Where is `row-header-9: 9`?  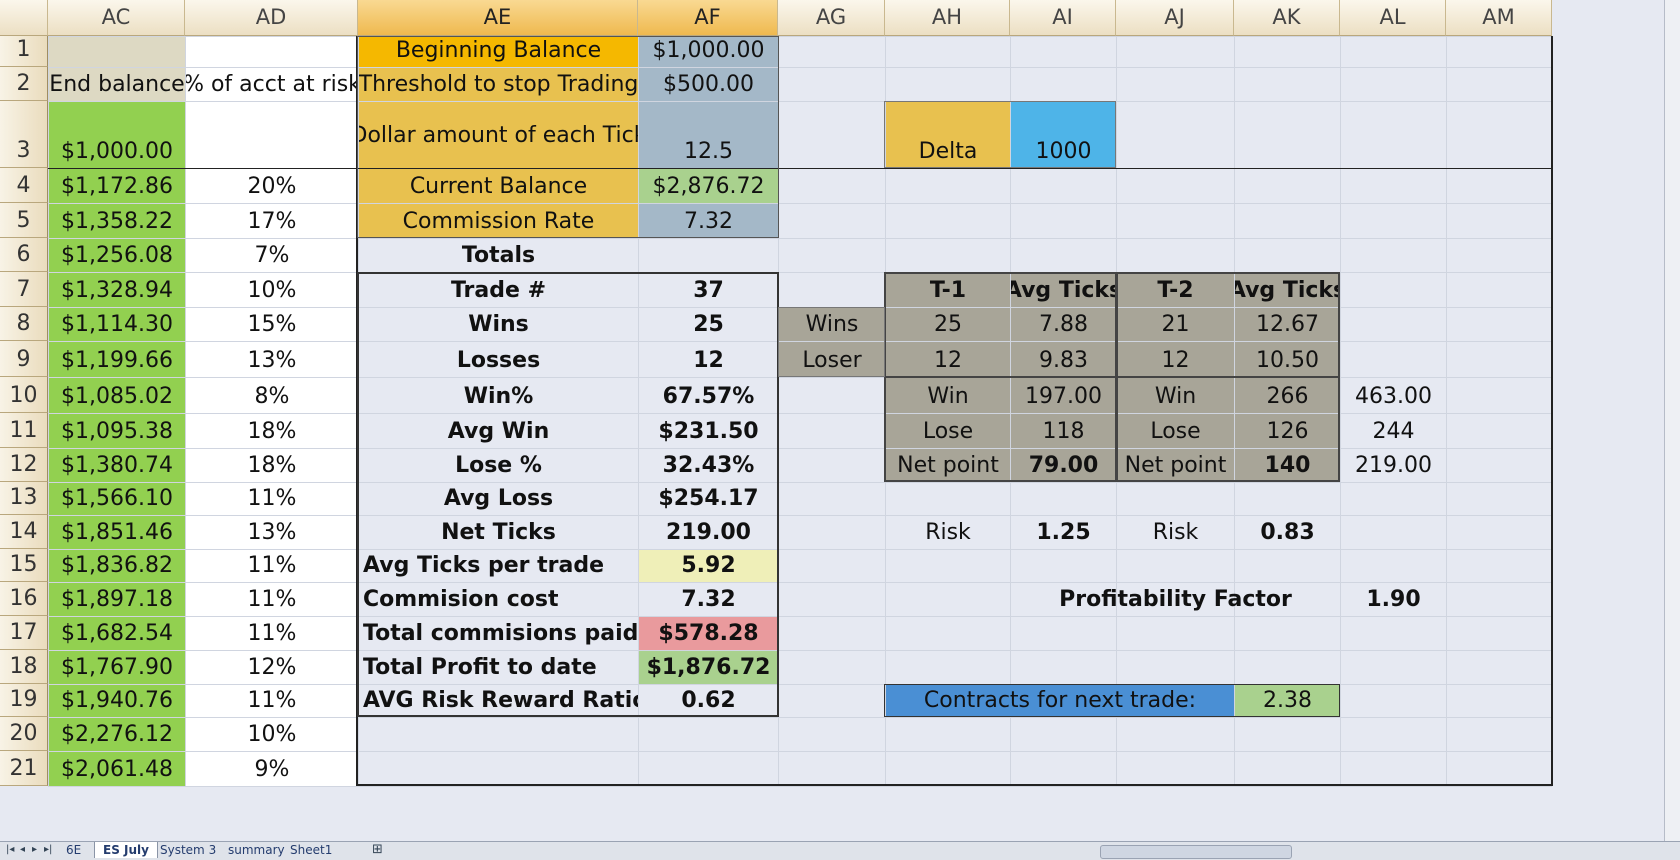 row-header-9: 9 is located at coordinates (24, 359).